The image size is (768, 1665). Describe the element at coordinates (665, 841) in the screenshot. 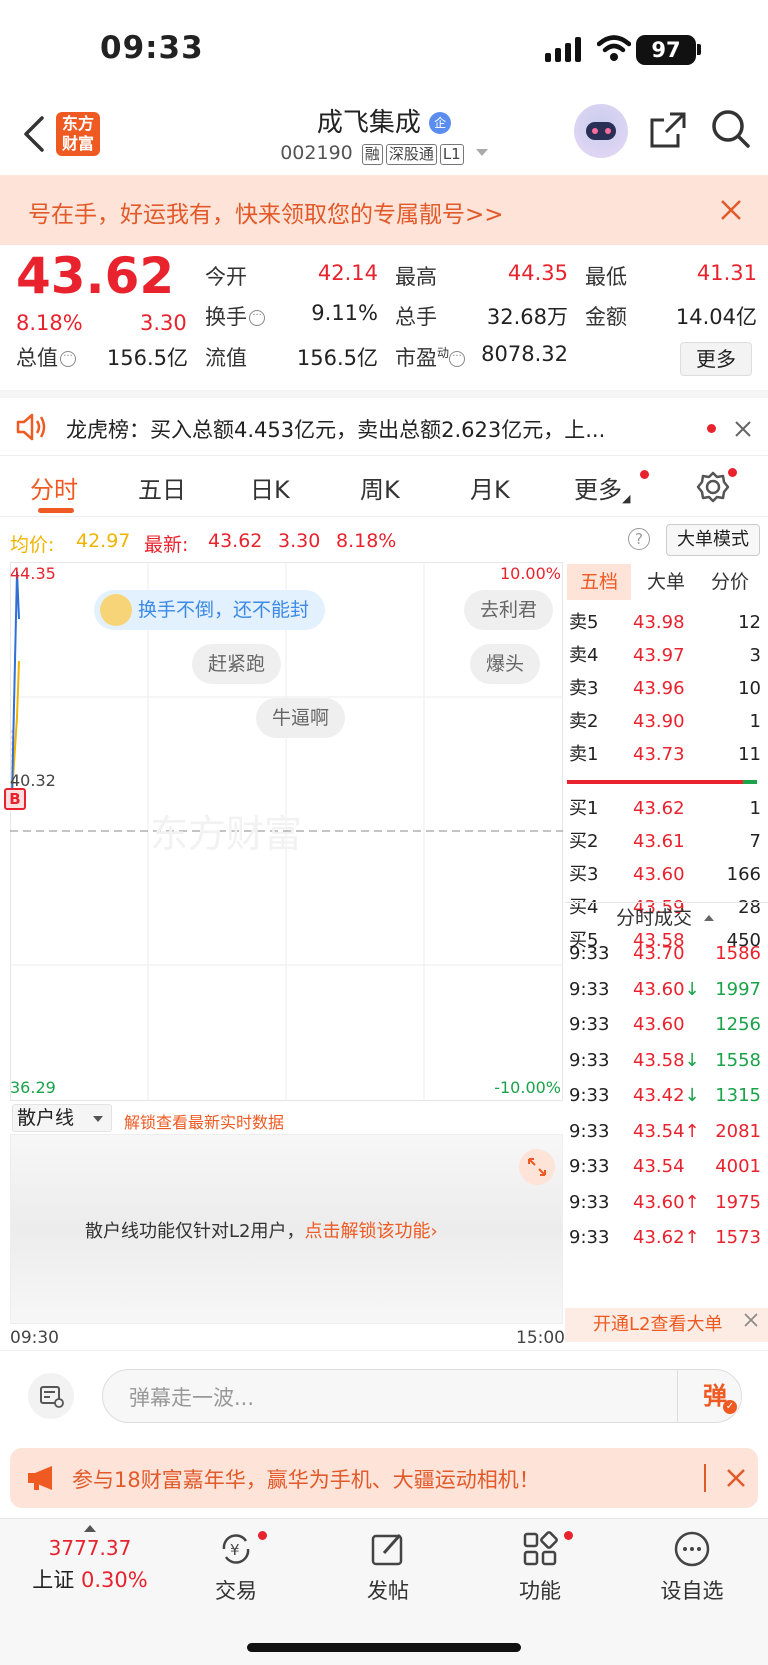

I see `buy-level-row: 买2 43.61 7` at that location.